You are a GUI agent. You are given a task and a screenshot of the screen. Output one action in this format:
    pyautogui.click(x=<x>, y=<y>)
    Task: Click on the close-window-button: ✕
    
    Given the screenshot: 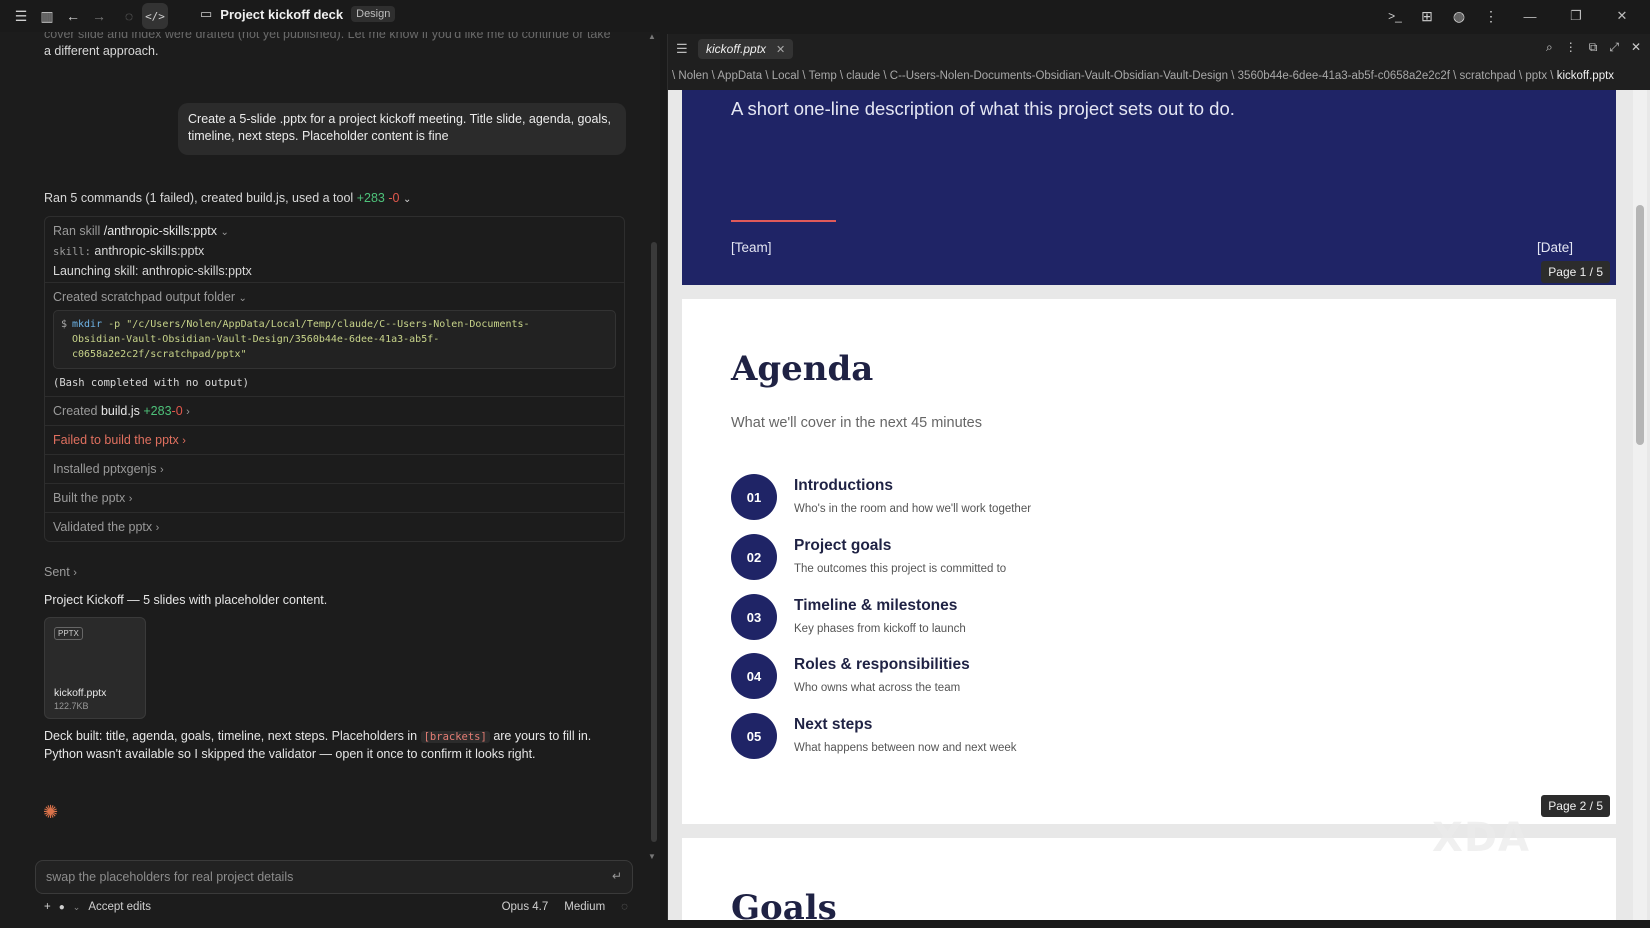 What is the action you would take?
    pyautogui.click(x=1622, y=16)
    